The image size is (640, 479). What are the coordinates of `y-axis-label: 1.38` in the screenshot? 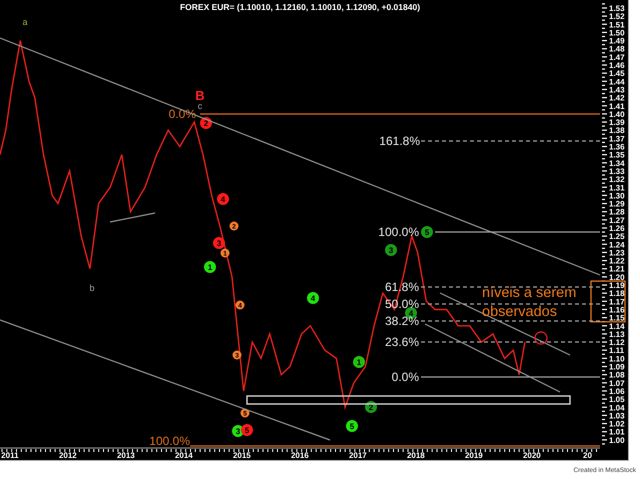 It's located at (617, 131).